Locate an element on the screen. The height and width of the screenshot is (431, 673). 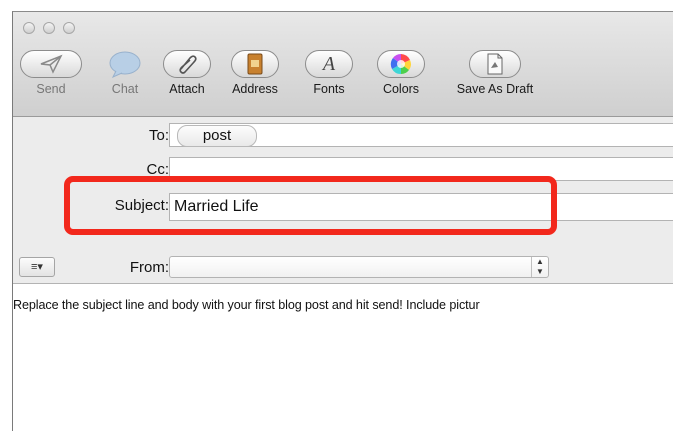
fonts-button: A Fonts is located at coordinates (329, 73).